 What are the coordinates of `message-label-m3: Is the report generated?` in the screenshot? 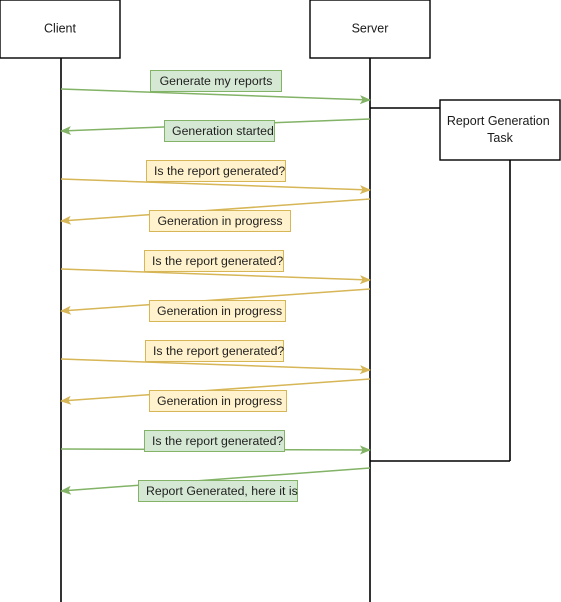 It's located at (216, 171).